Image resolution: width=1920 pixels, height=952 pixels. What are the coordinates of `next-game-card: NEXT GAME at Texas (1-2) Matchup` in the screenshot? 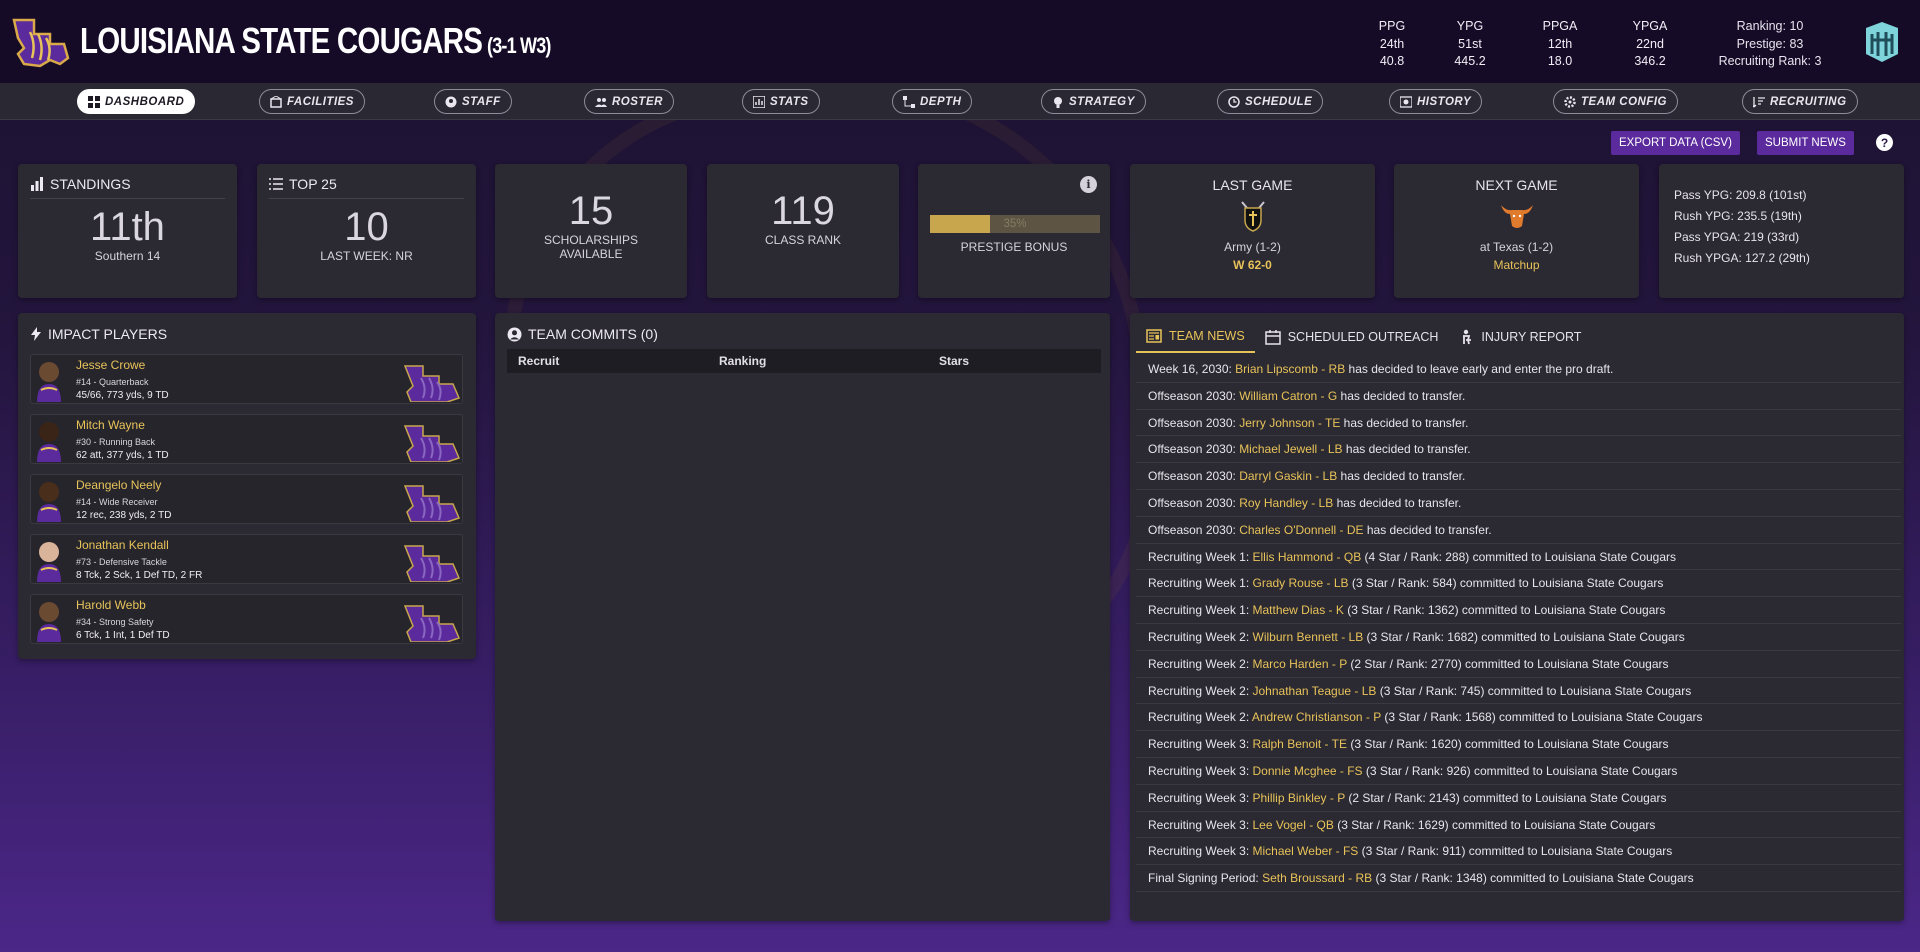 It's located at (1516, 231).